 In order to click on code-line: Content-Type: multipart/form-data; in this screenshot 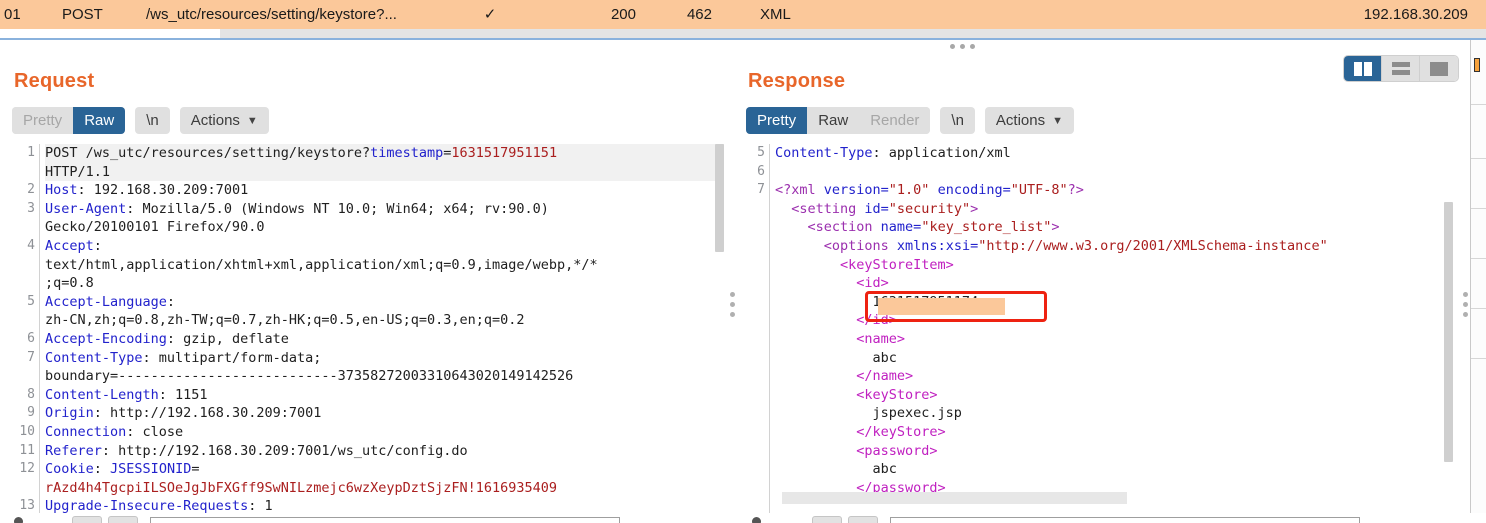, I will do `click(384, 358)`.